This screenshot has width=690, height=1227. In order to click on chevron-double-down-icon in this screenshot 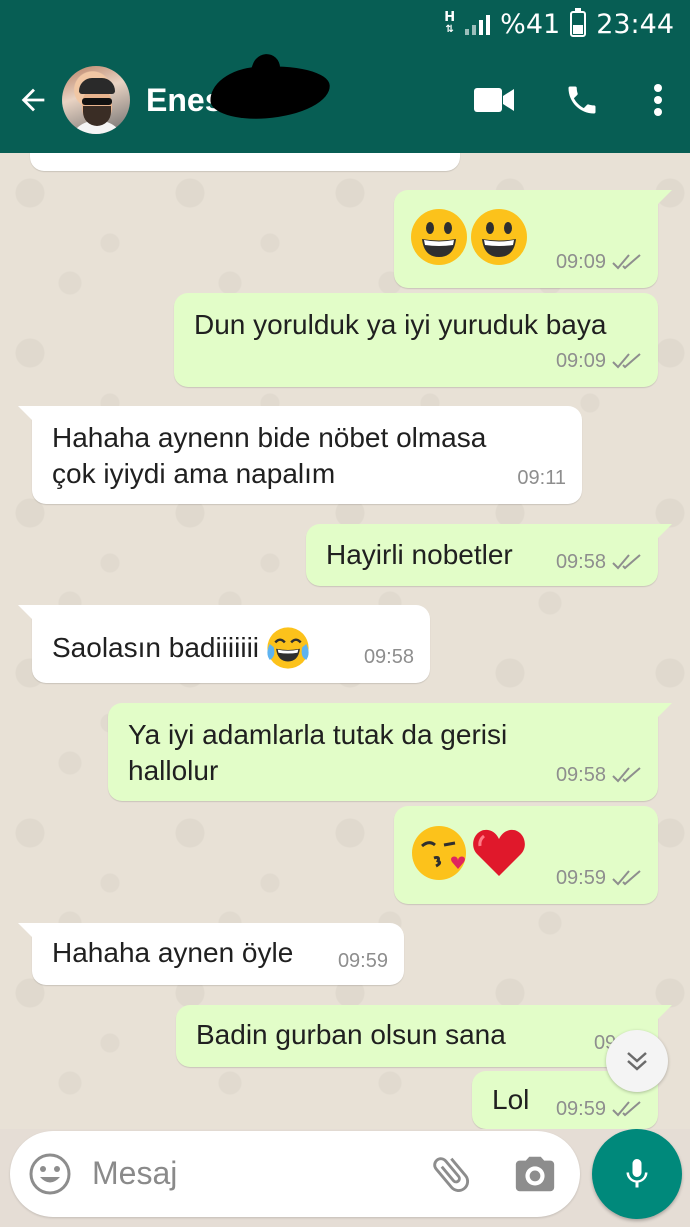, I will do `click(637, 1061)`.